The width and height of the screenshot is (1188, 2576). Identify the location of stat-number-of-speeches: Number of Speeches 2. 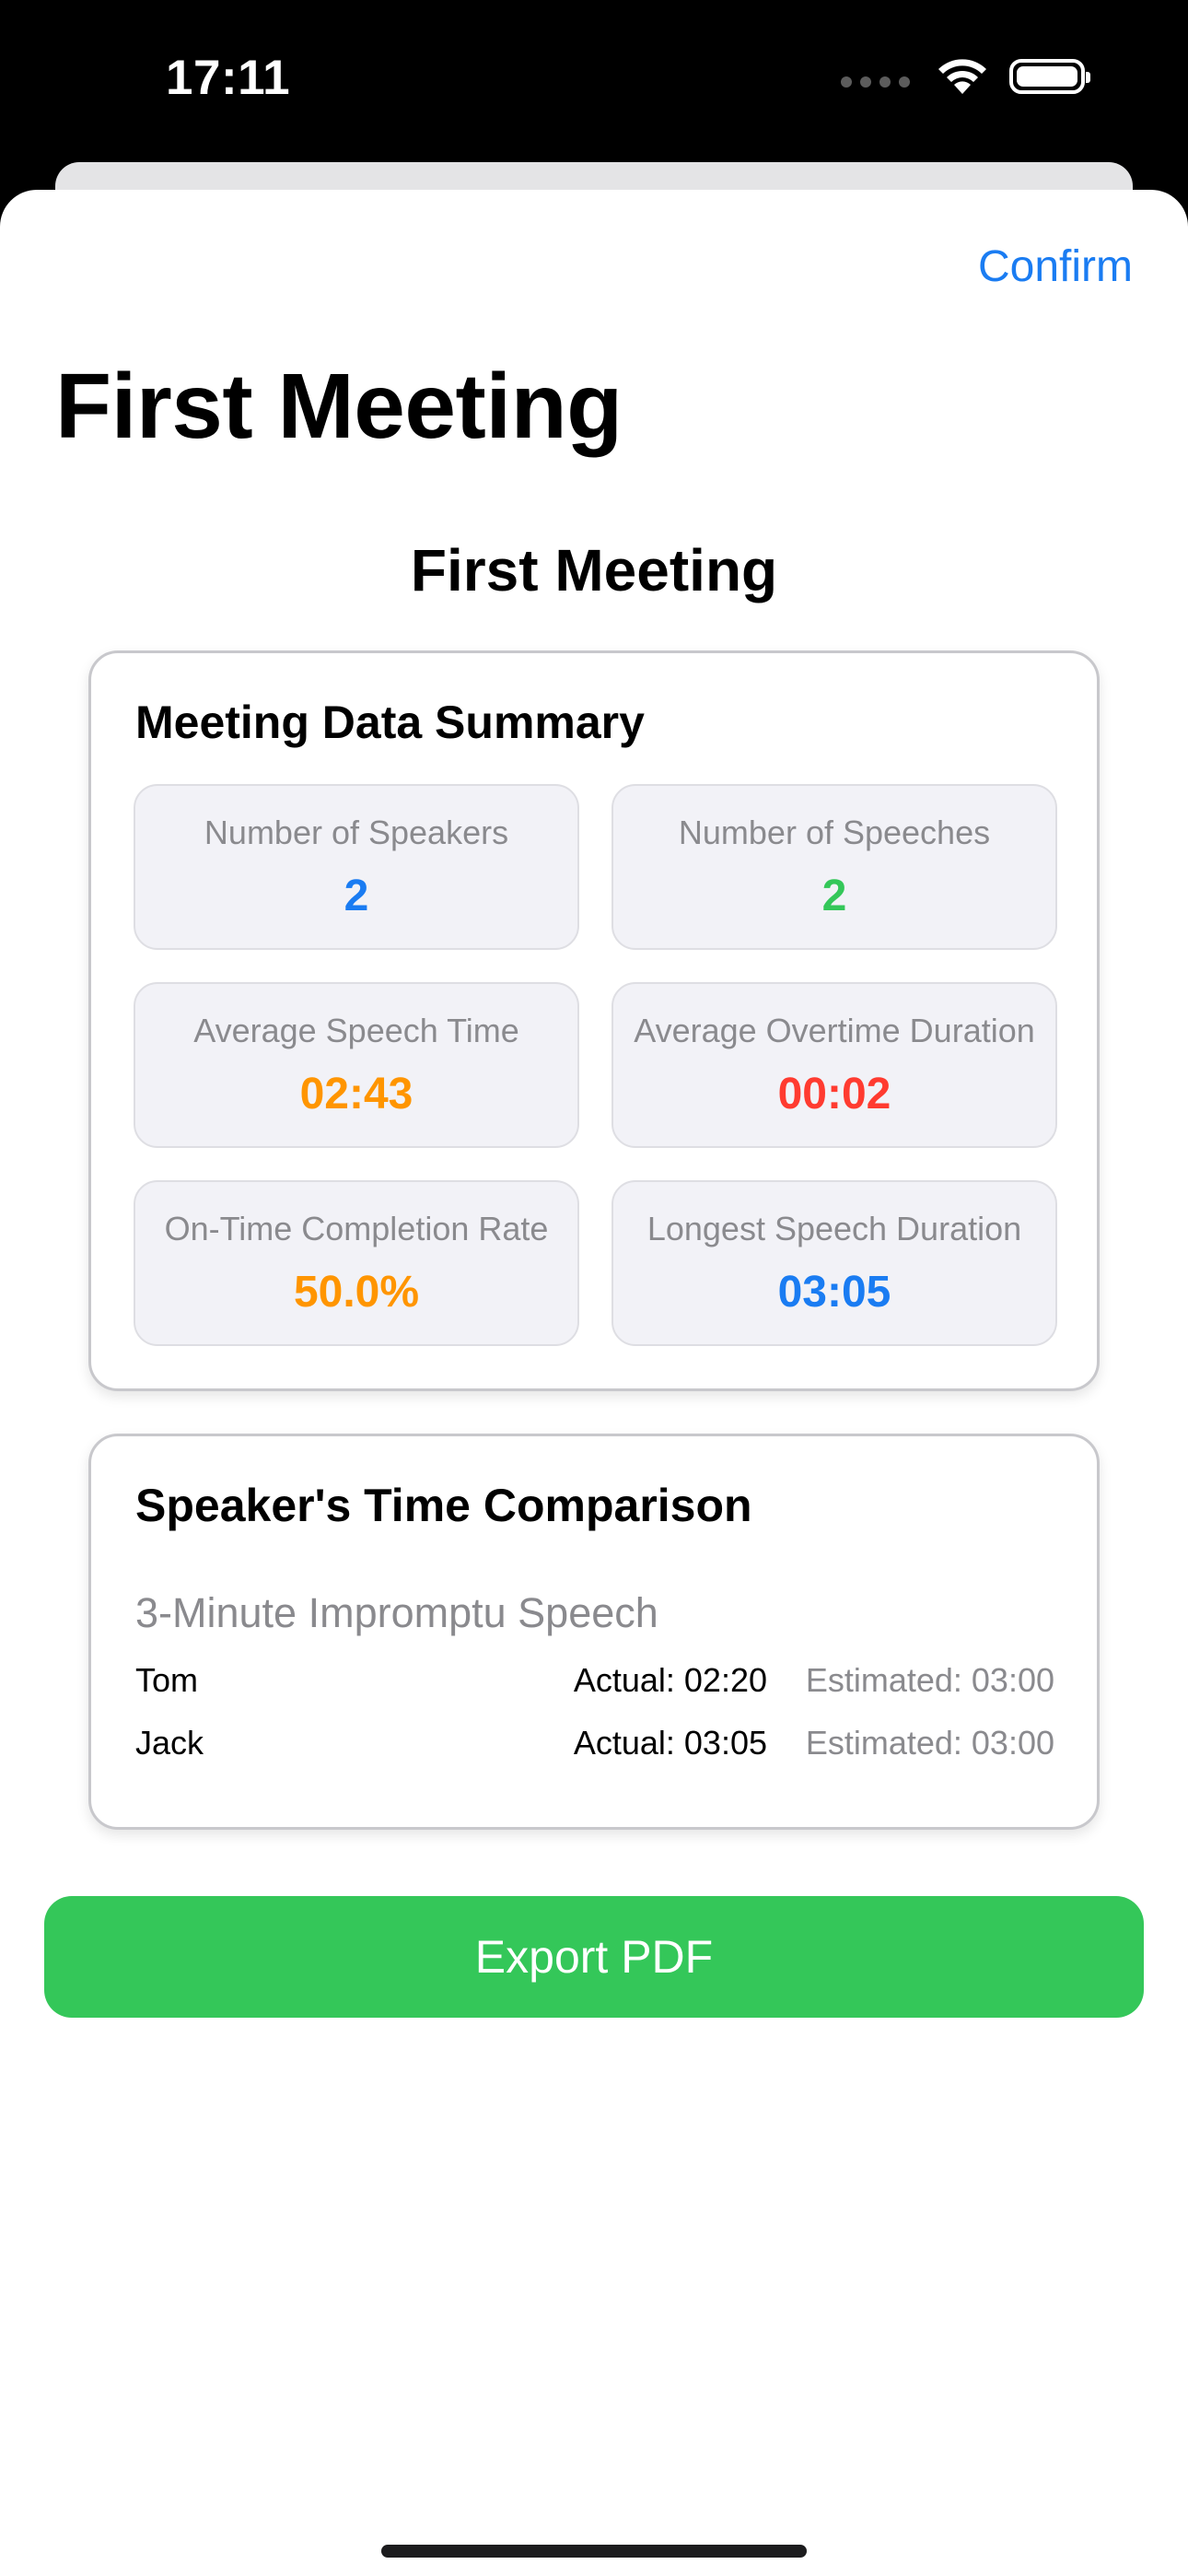
(834, 867).